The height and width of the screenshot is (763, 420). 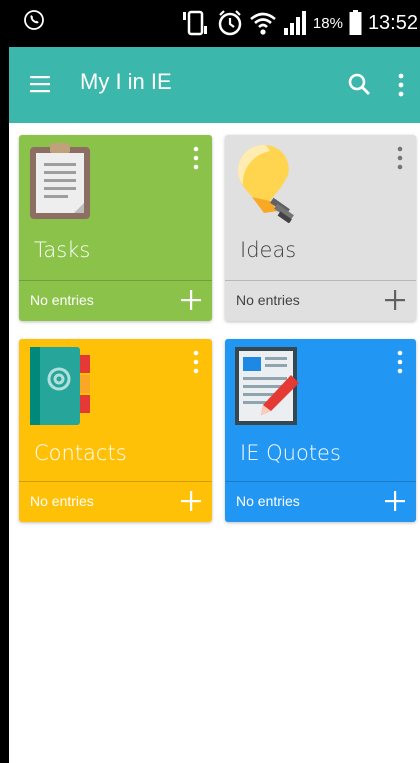 What do you see at coordinates (294, 23) in the screenshot?
I see `signal-icon` at bounding box center [294, 23].